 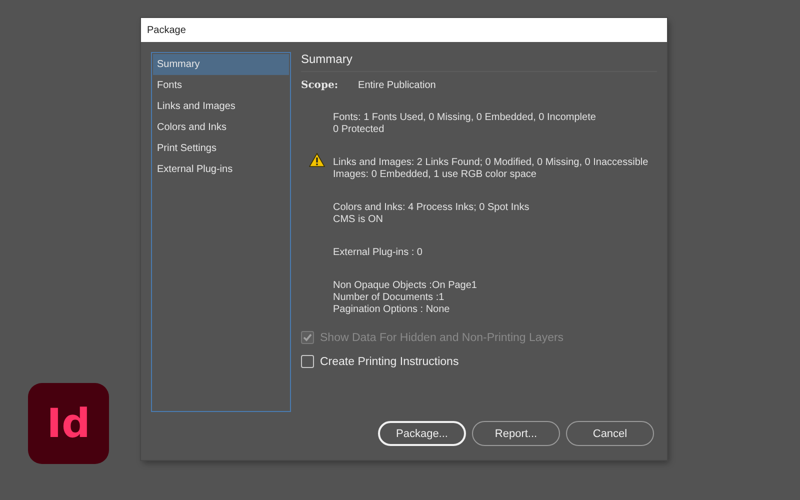 What do you see at coordinates (319, 85) in the screenshot?
I see `scope-label: Scope:` at bounding box center [319, 85].